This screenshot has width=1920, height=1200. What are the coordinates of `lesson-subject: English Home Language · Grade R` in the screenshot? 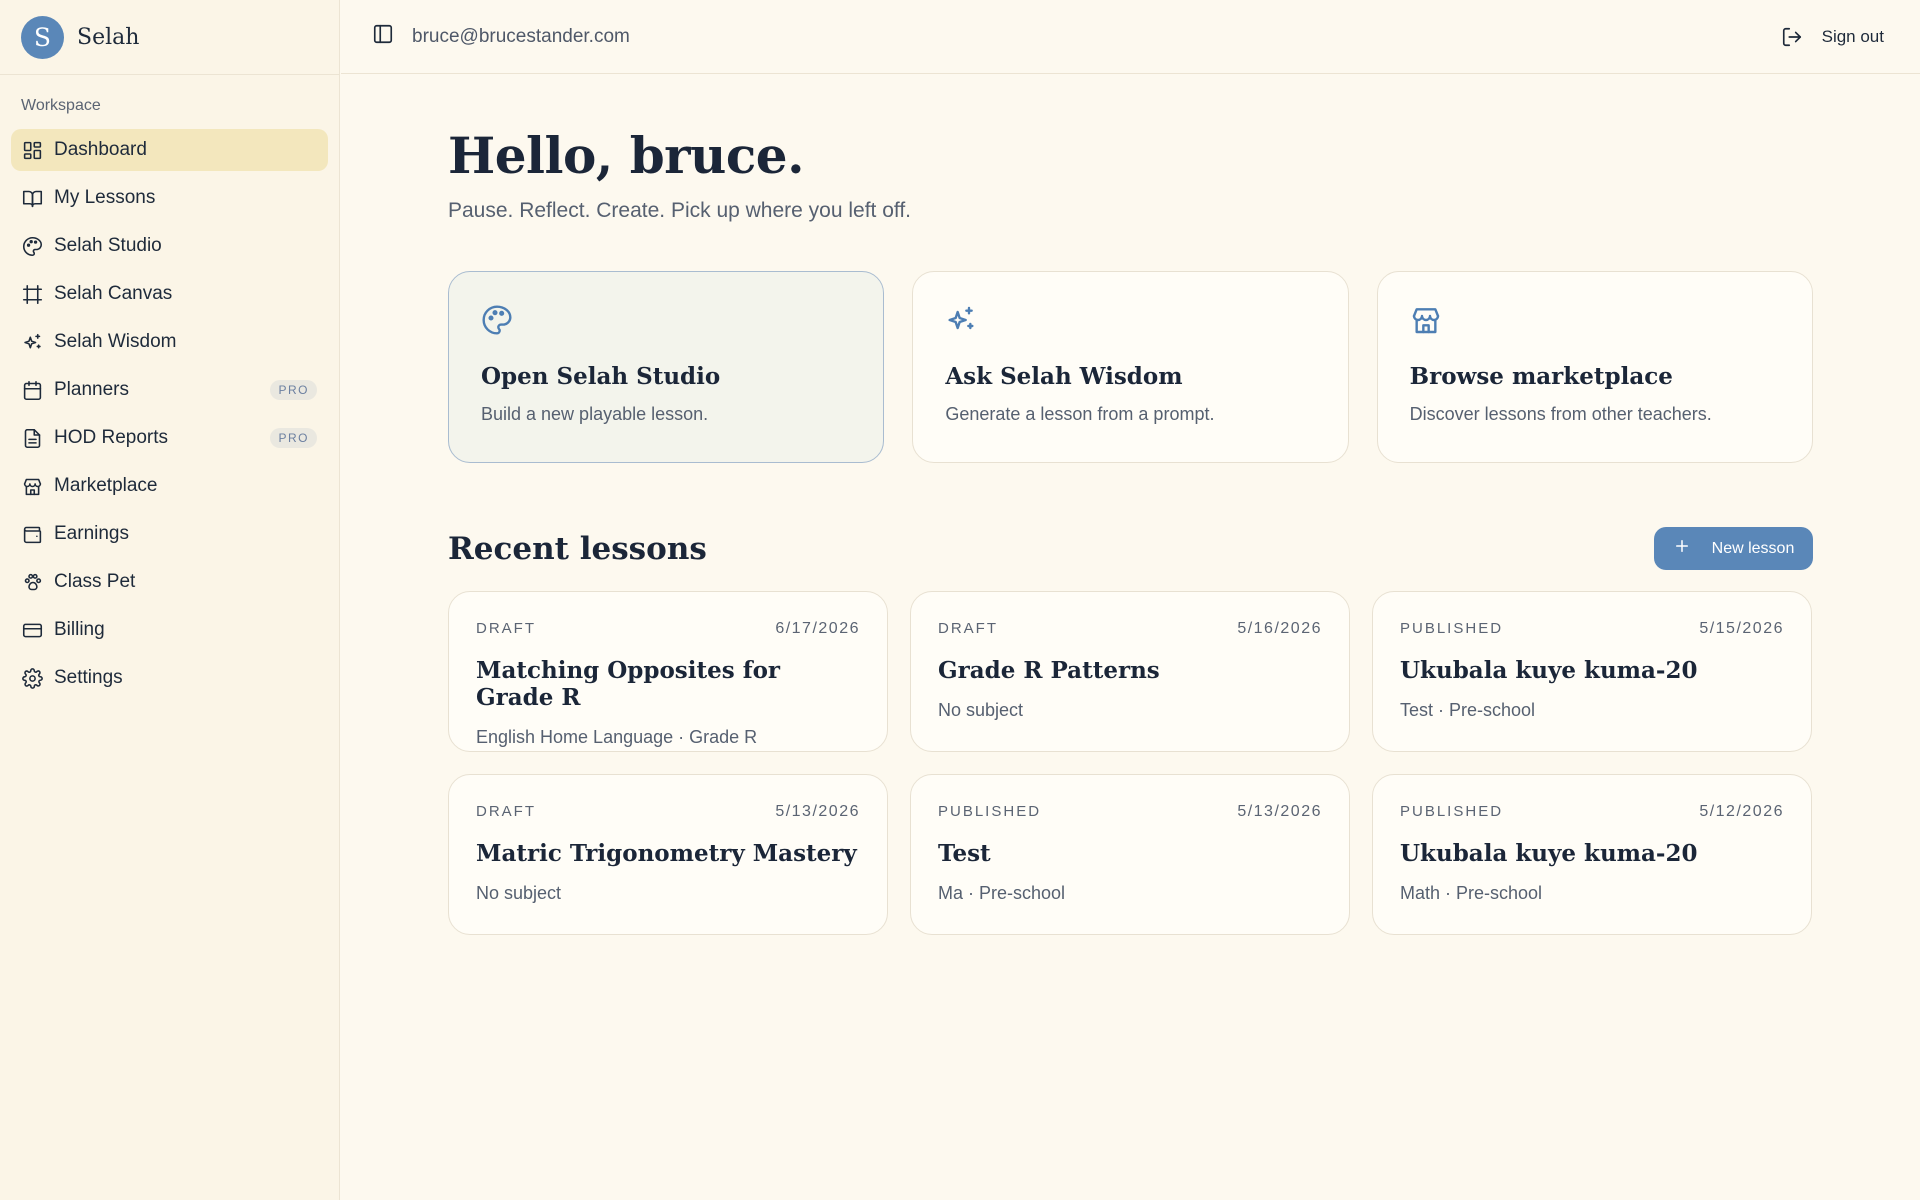 It's located at (617, 737).